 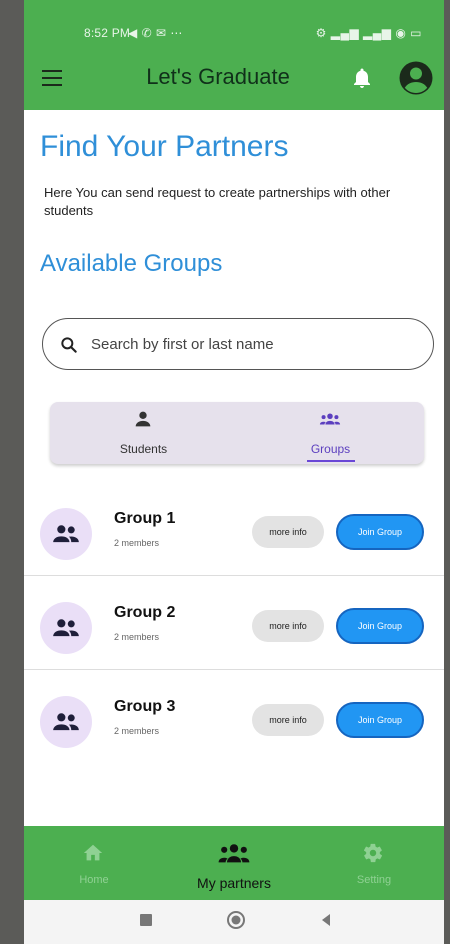 I want to click on home-button-icon, so click(x=236, y=920).